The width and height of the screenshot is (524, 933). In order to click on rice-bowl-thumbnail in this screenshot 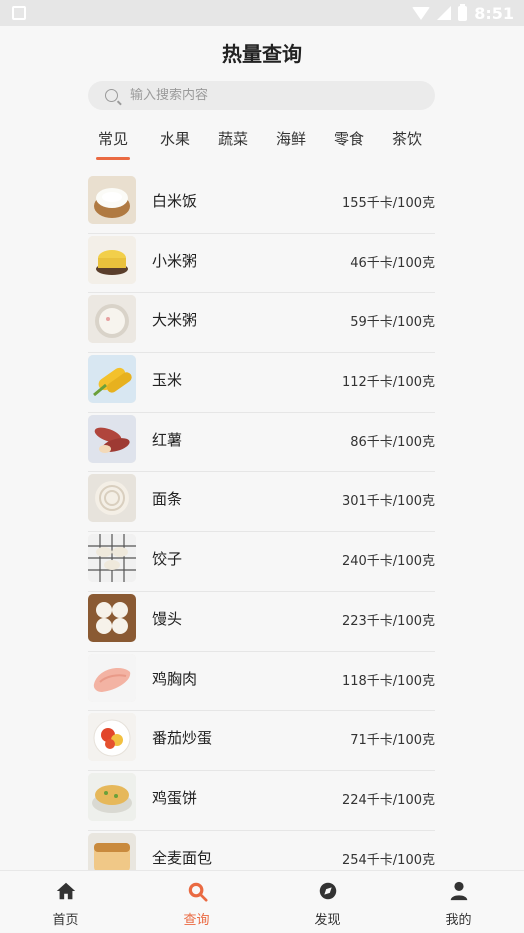, I will do `click(112, 200)`.